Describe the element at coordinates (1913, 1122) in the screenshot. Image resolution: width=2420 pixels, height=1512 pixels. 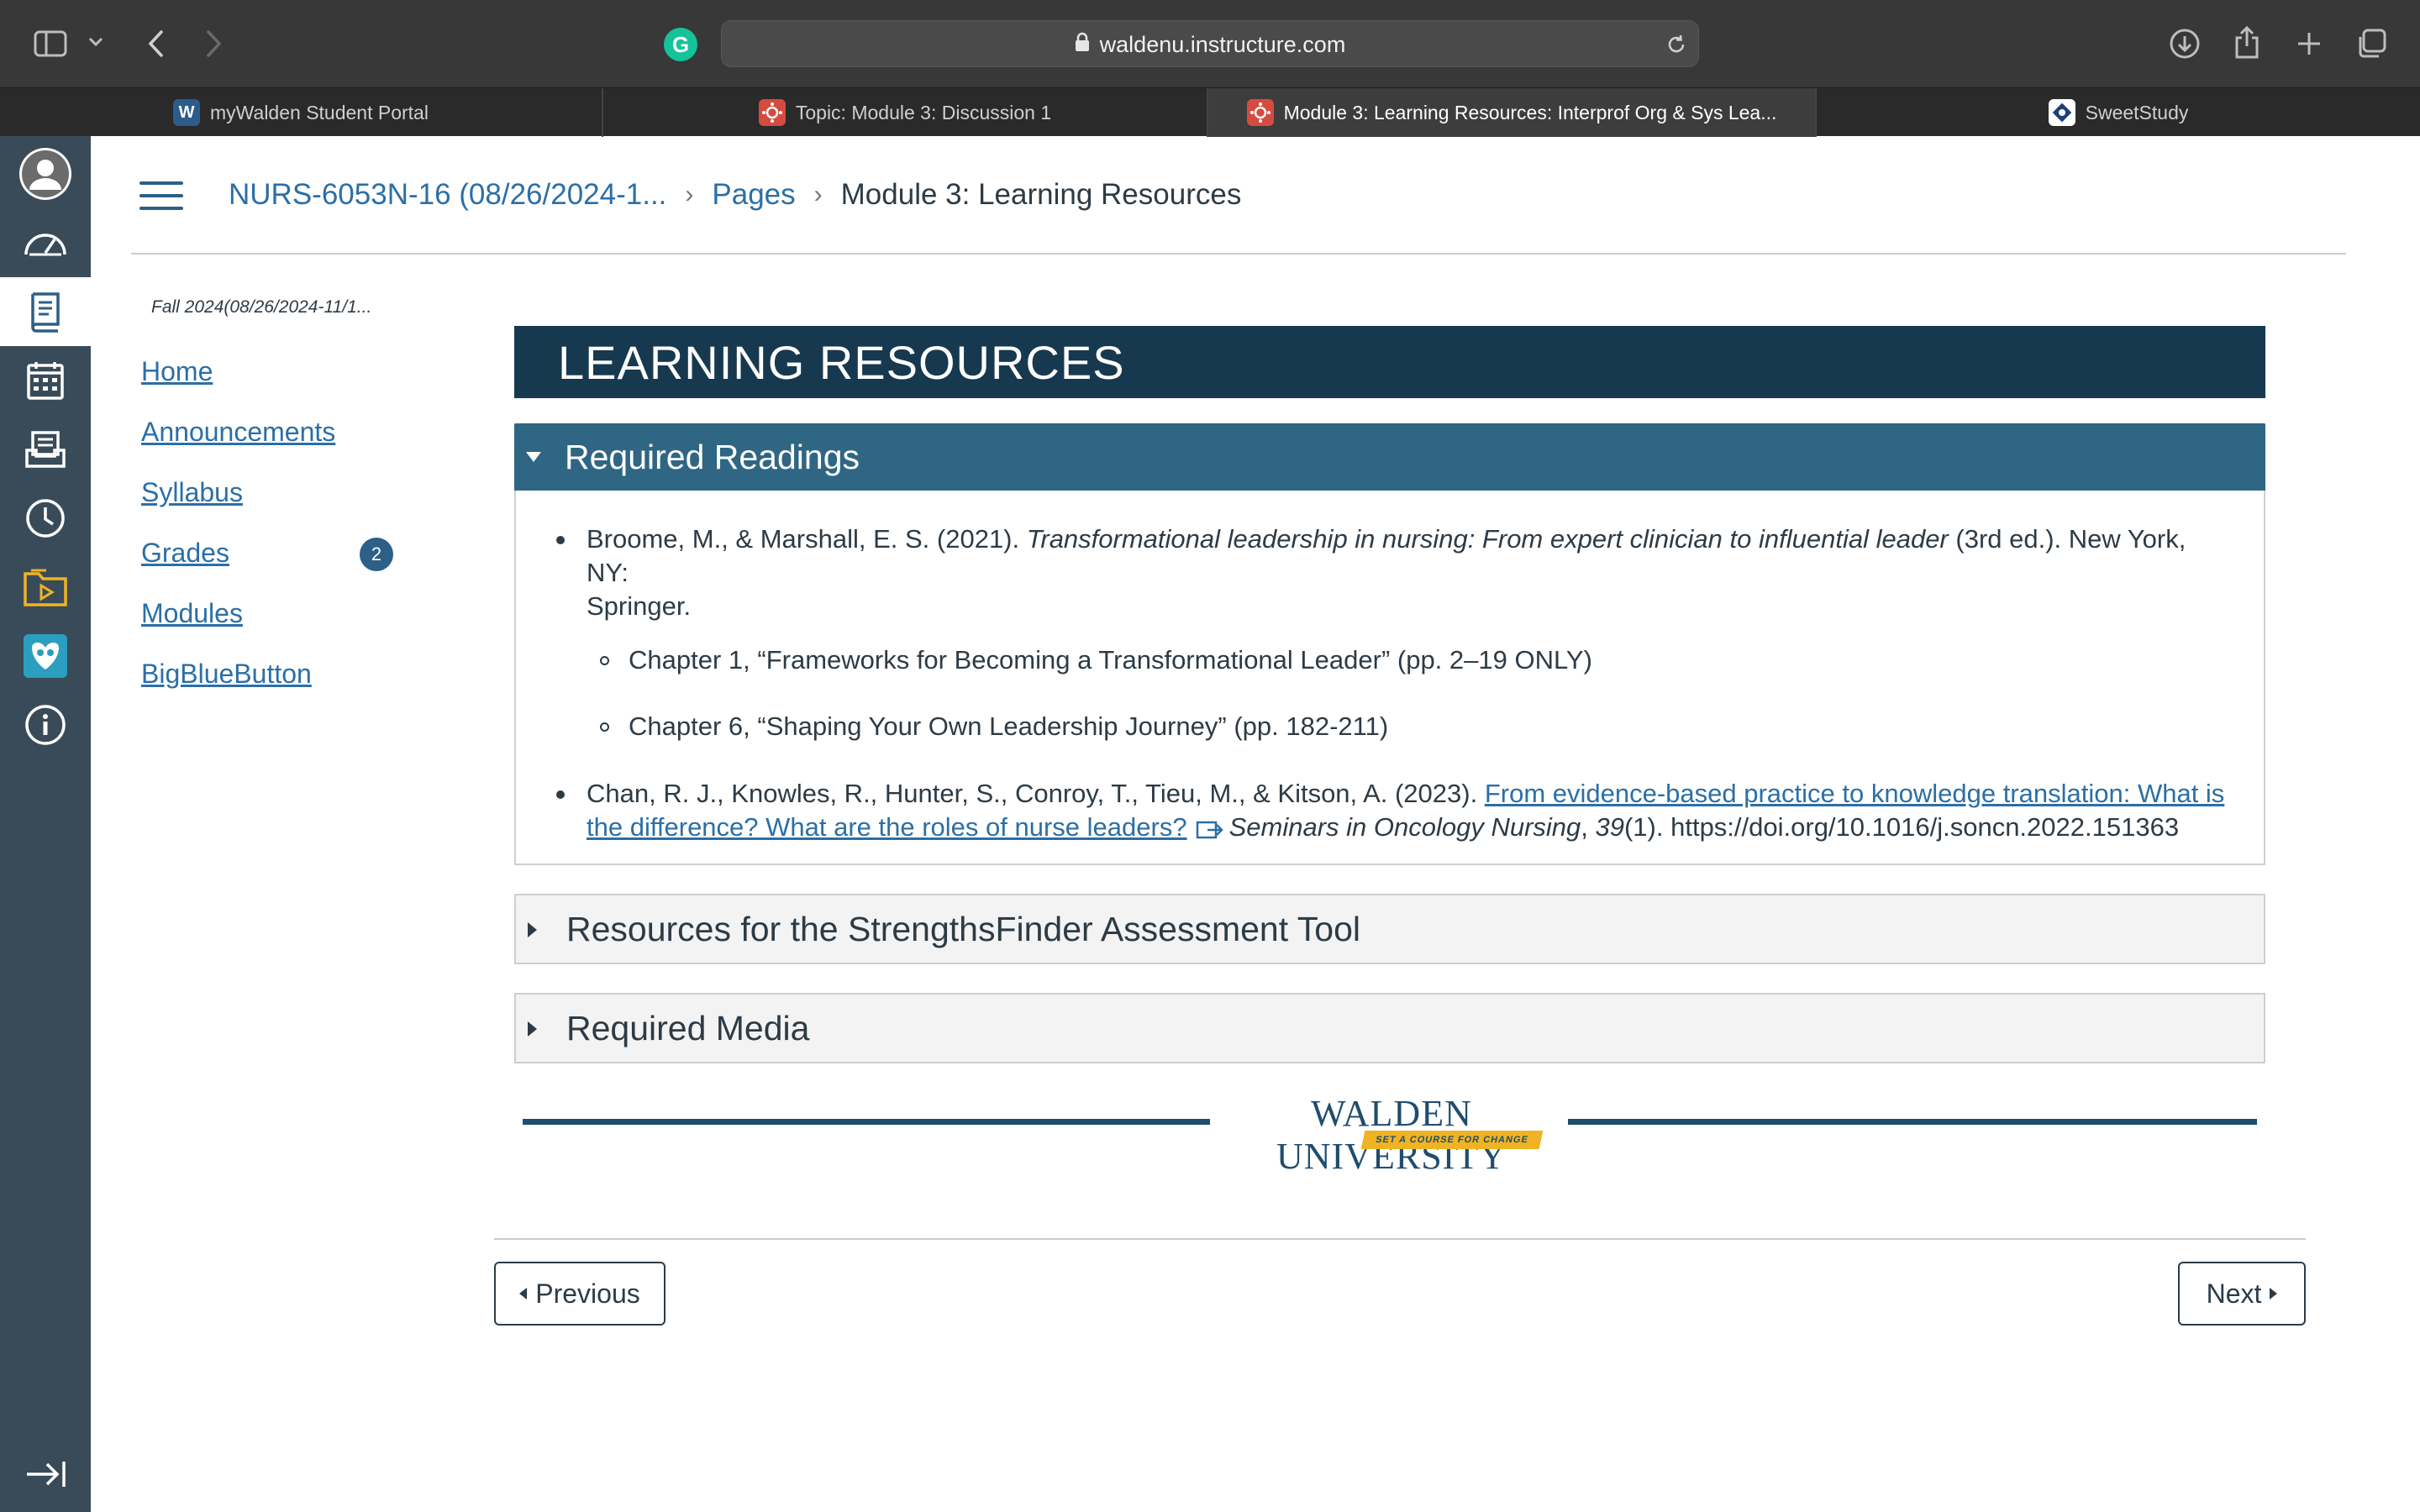
I see `logo-rule-right` at that location.